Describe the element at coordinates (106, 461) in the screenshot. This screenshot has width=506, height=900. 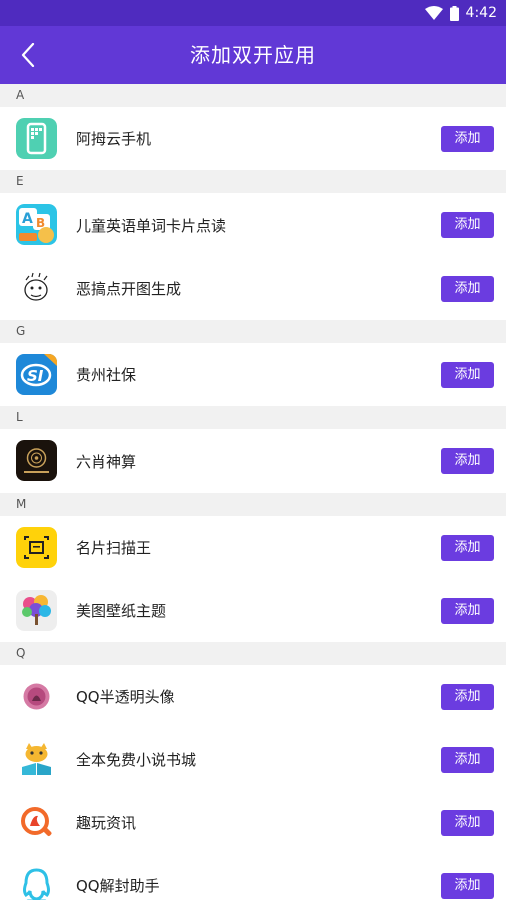
I see `app-name: 六肖神算` at that location.